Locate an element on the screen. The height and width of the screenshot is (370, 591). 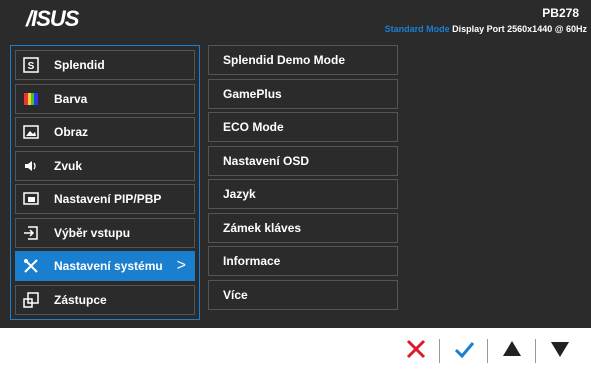
menu-item-input: Výběr vstupu is located at coordinates (105, 232).